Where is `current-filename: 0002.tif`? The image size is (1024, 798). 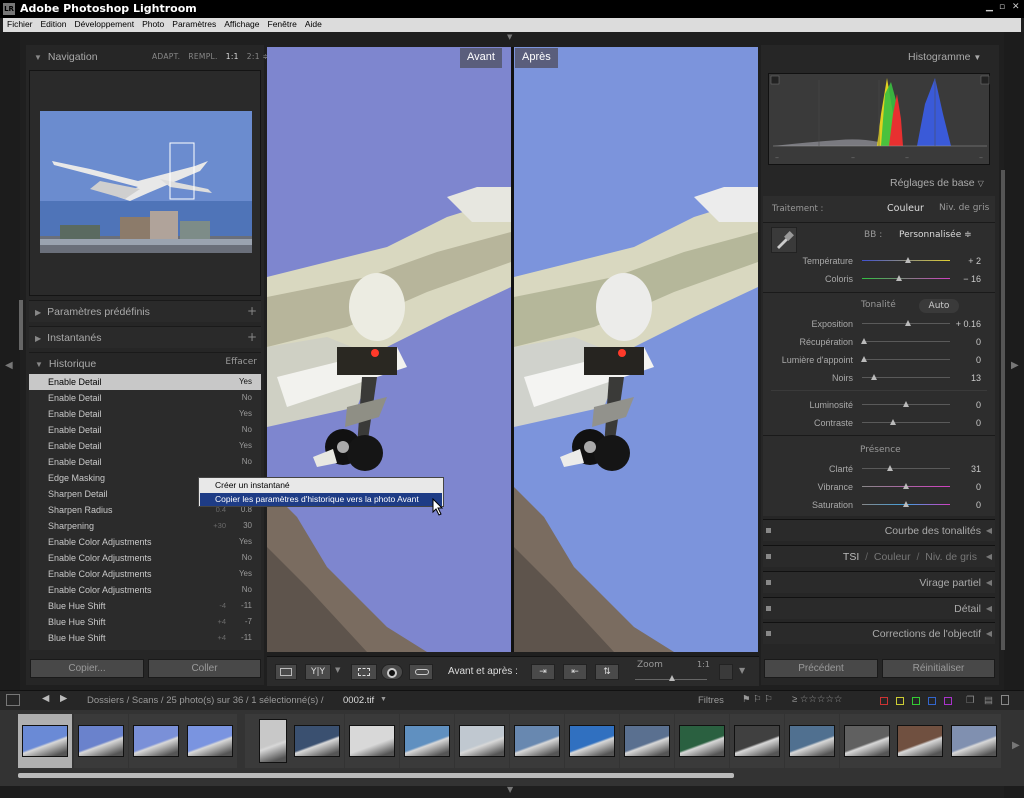 current-filename: 0002.tif is located at coordinates (358, 700).